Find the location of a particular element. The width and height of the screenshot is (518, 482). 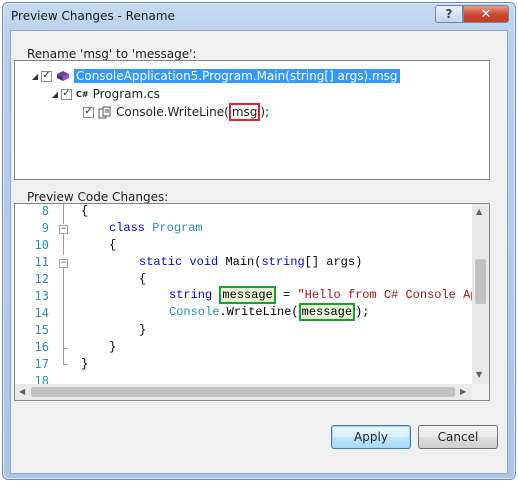

line-number: 16 is located at coordinates (41, 347).